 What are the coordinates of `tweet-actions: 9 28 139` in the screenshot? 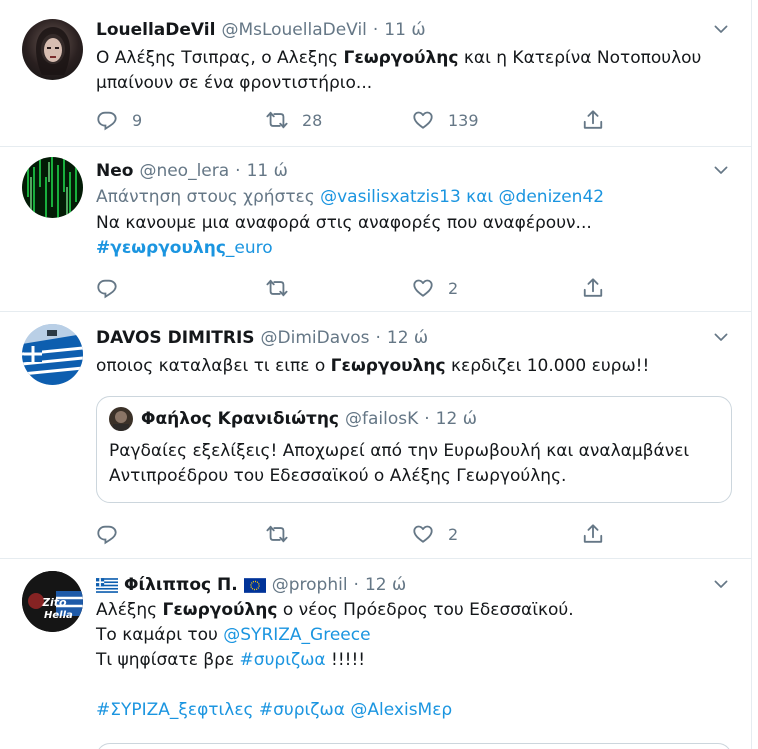 It's located at (366, 120).